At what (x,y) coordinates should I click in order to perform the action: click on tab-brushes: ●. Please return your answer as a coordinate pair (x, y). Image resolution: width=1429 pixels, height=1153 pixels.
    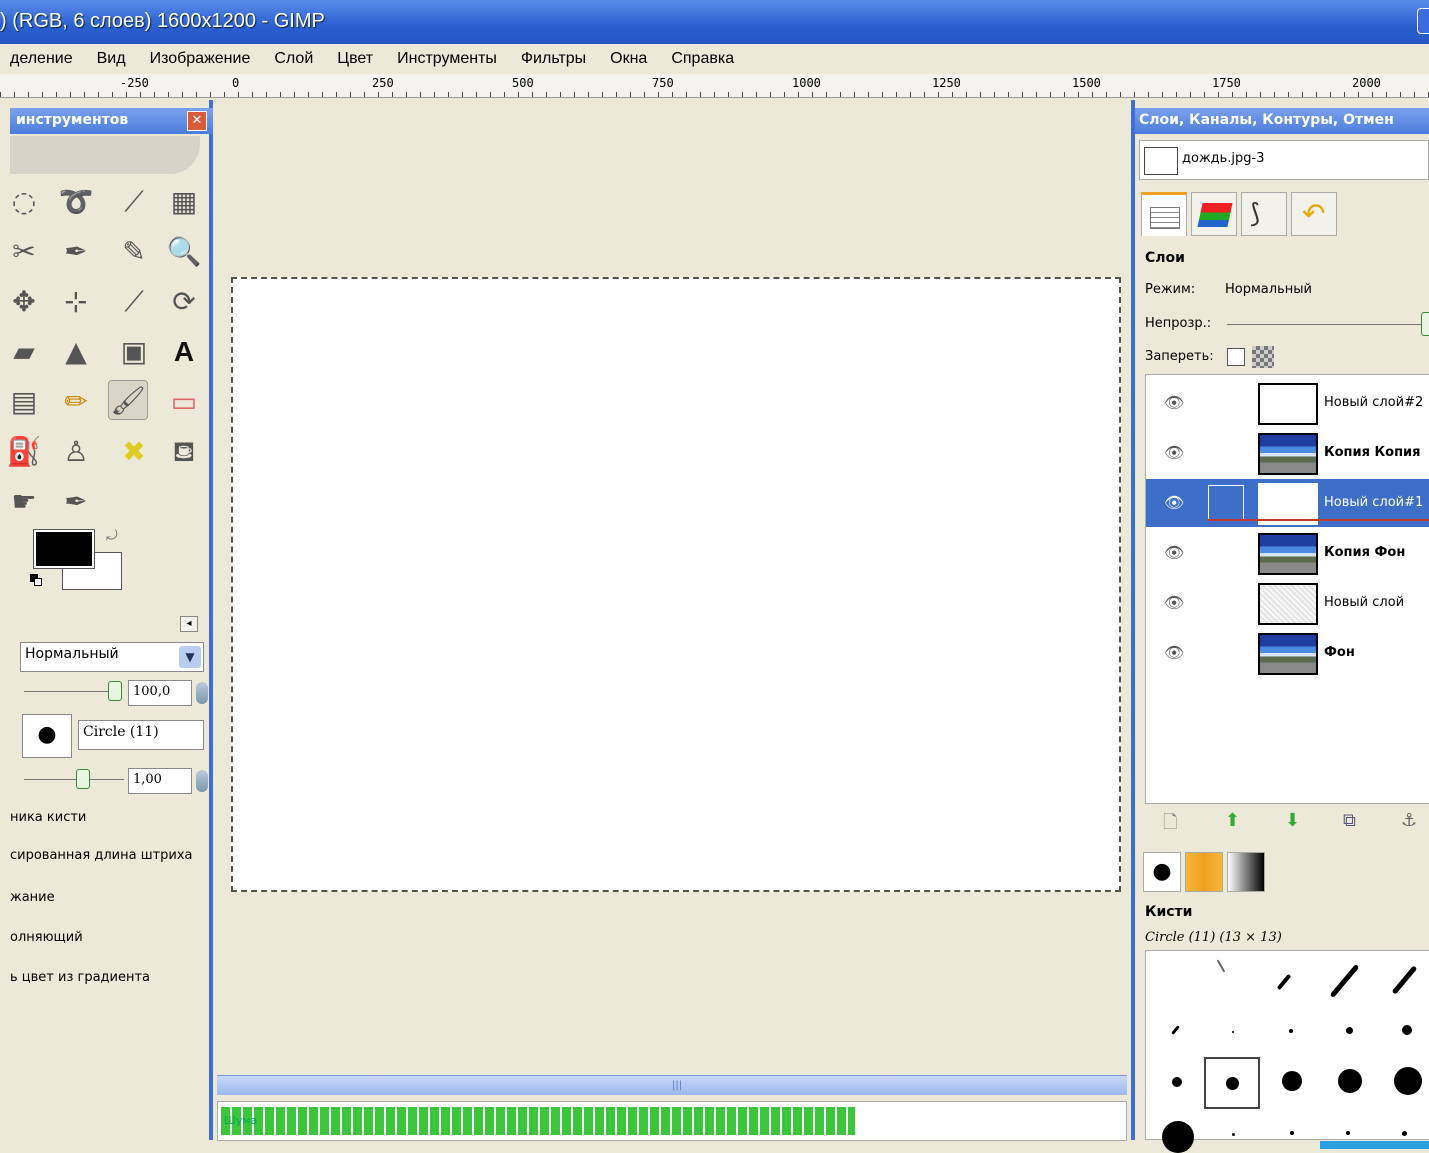
    Looking at the image, I should click on (1162, 872).